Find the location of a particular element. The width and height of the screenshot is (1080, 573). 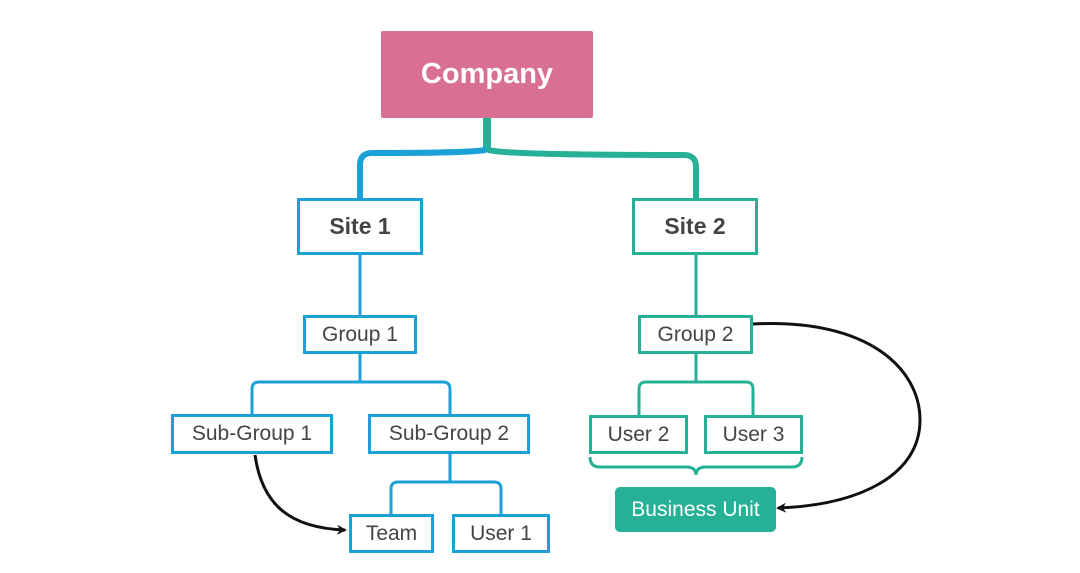

node-user2-label: User 2 is located at coordinates (638, 434).